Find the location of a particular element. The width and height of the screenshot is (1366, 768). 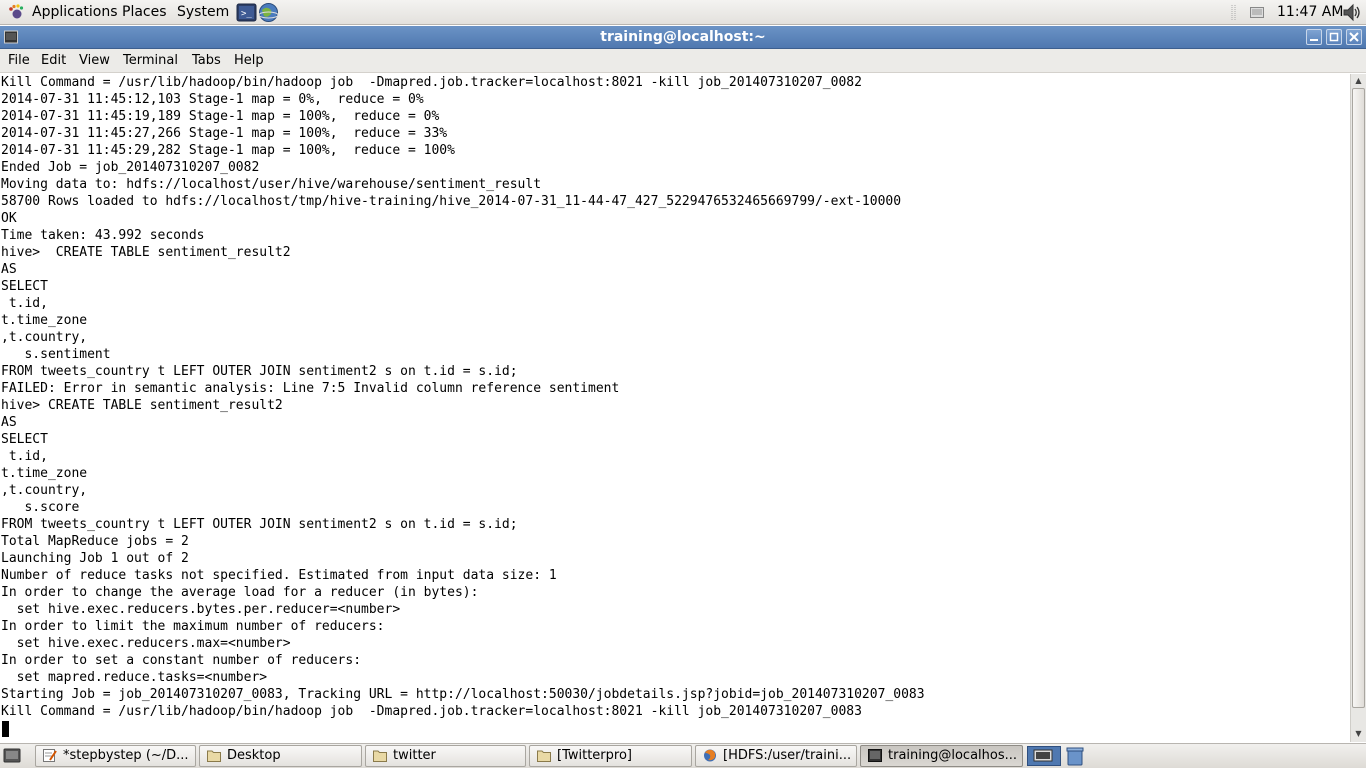

terminal-launcher-icon: >_ is located at coordinates (246, 12).